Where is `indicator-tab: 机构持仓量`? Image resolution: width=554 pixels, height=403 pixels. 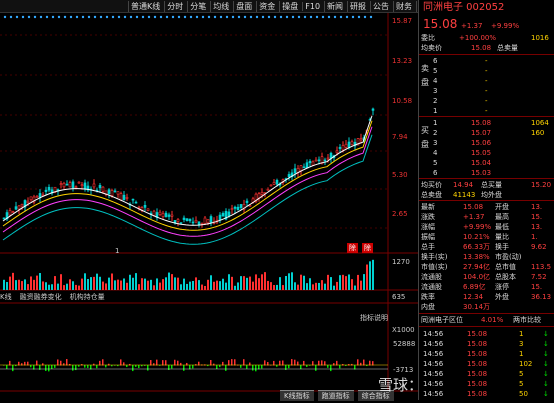
indicator-tab: 机构持仓量 is located at coordinates (87, 297).